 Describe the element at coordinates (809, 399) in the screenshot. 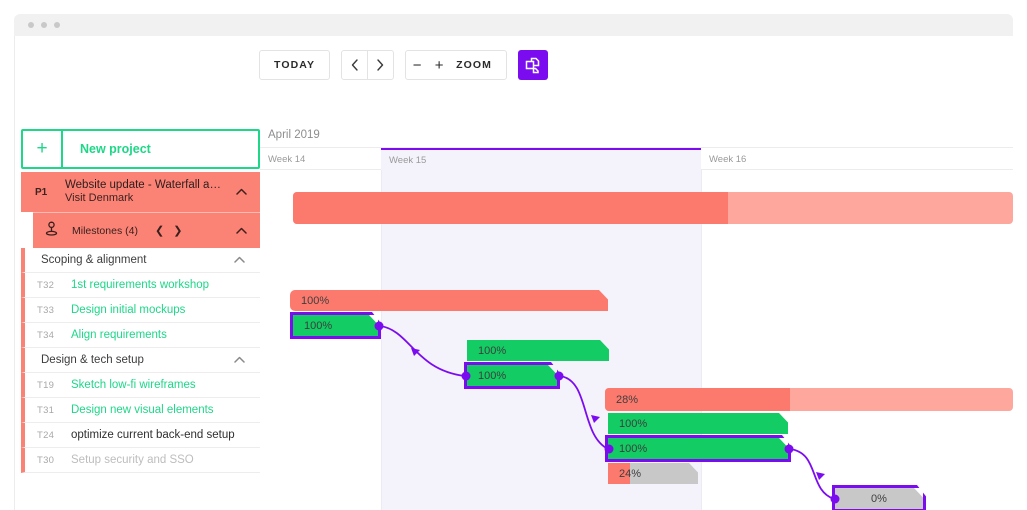

I see `bar-summary-28: 28%` at that location.